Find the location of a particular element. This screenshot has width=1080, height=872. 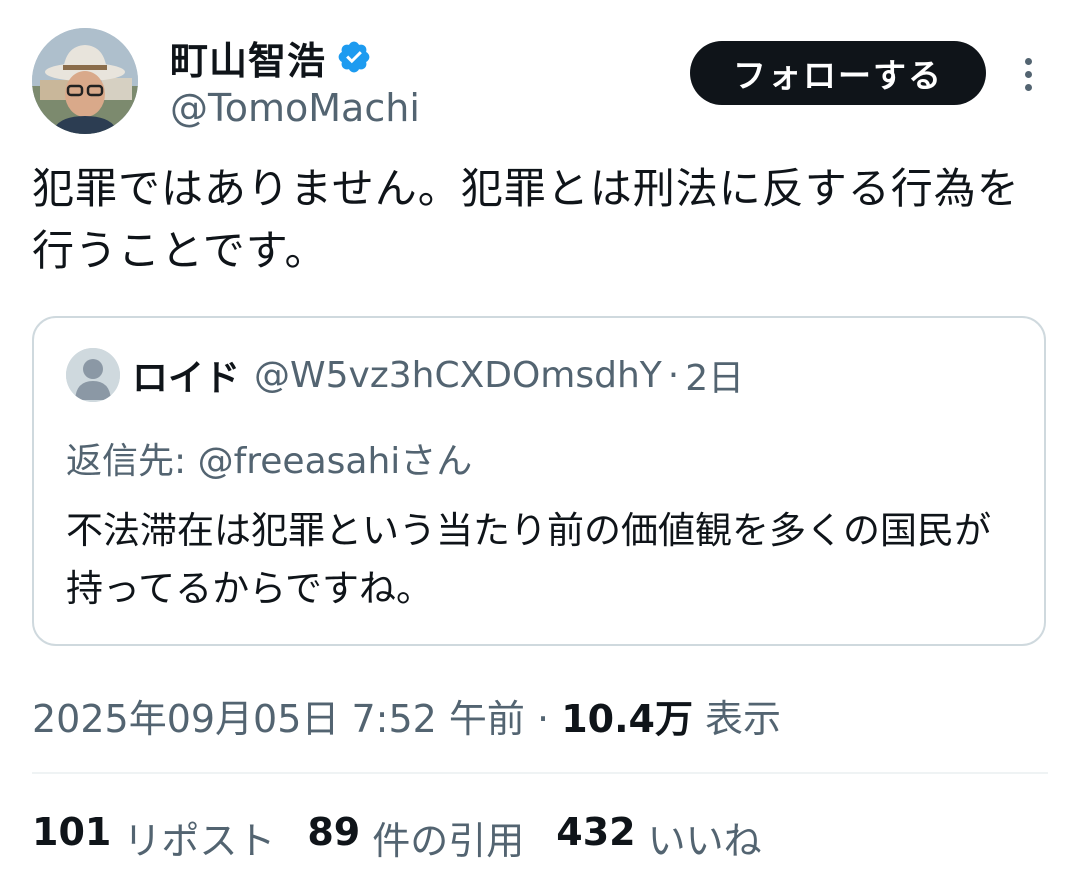

engagement-stats: 101 リポスト 89 件の引用 432 いいね is located at coordinates (397, 837).